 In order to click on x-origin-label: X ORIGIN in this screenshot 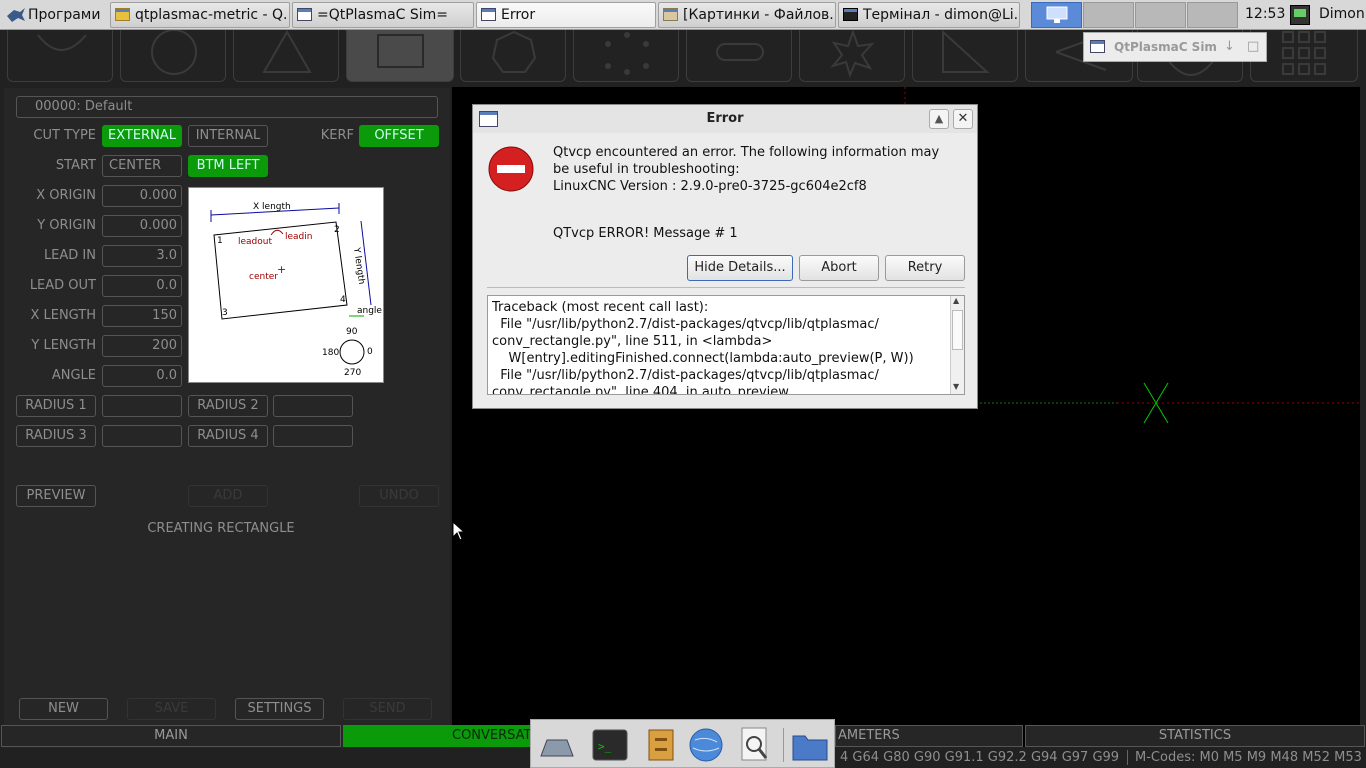, I will do `click(66, 195)`.